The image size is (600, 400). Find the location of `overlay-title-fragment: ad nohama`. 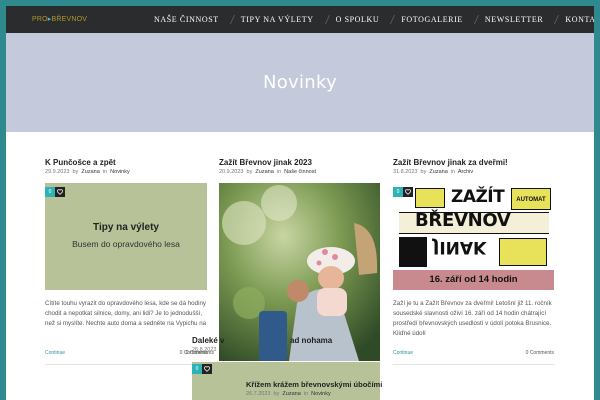

overlay-title-fragment: ad nohama is located at coordinates (311, 340).